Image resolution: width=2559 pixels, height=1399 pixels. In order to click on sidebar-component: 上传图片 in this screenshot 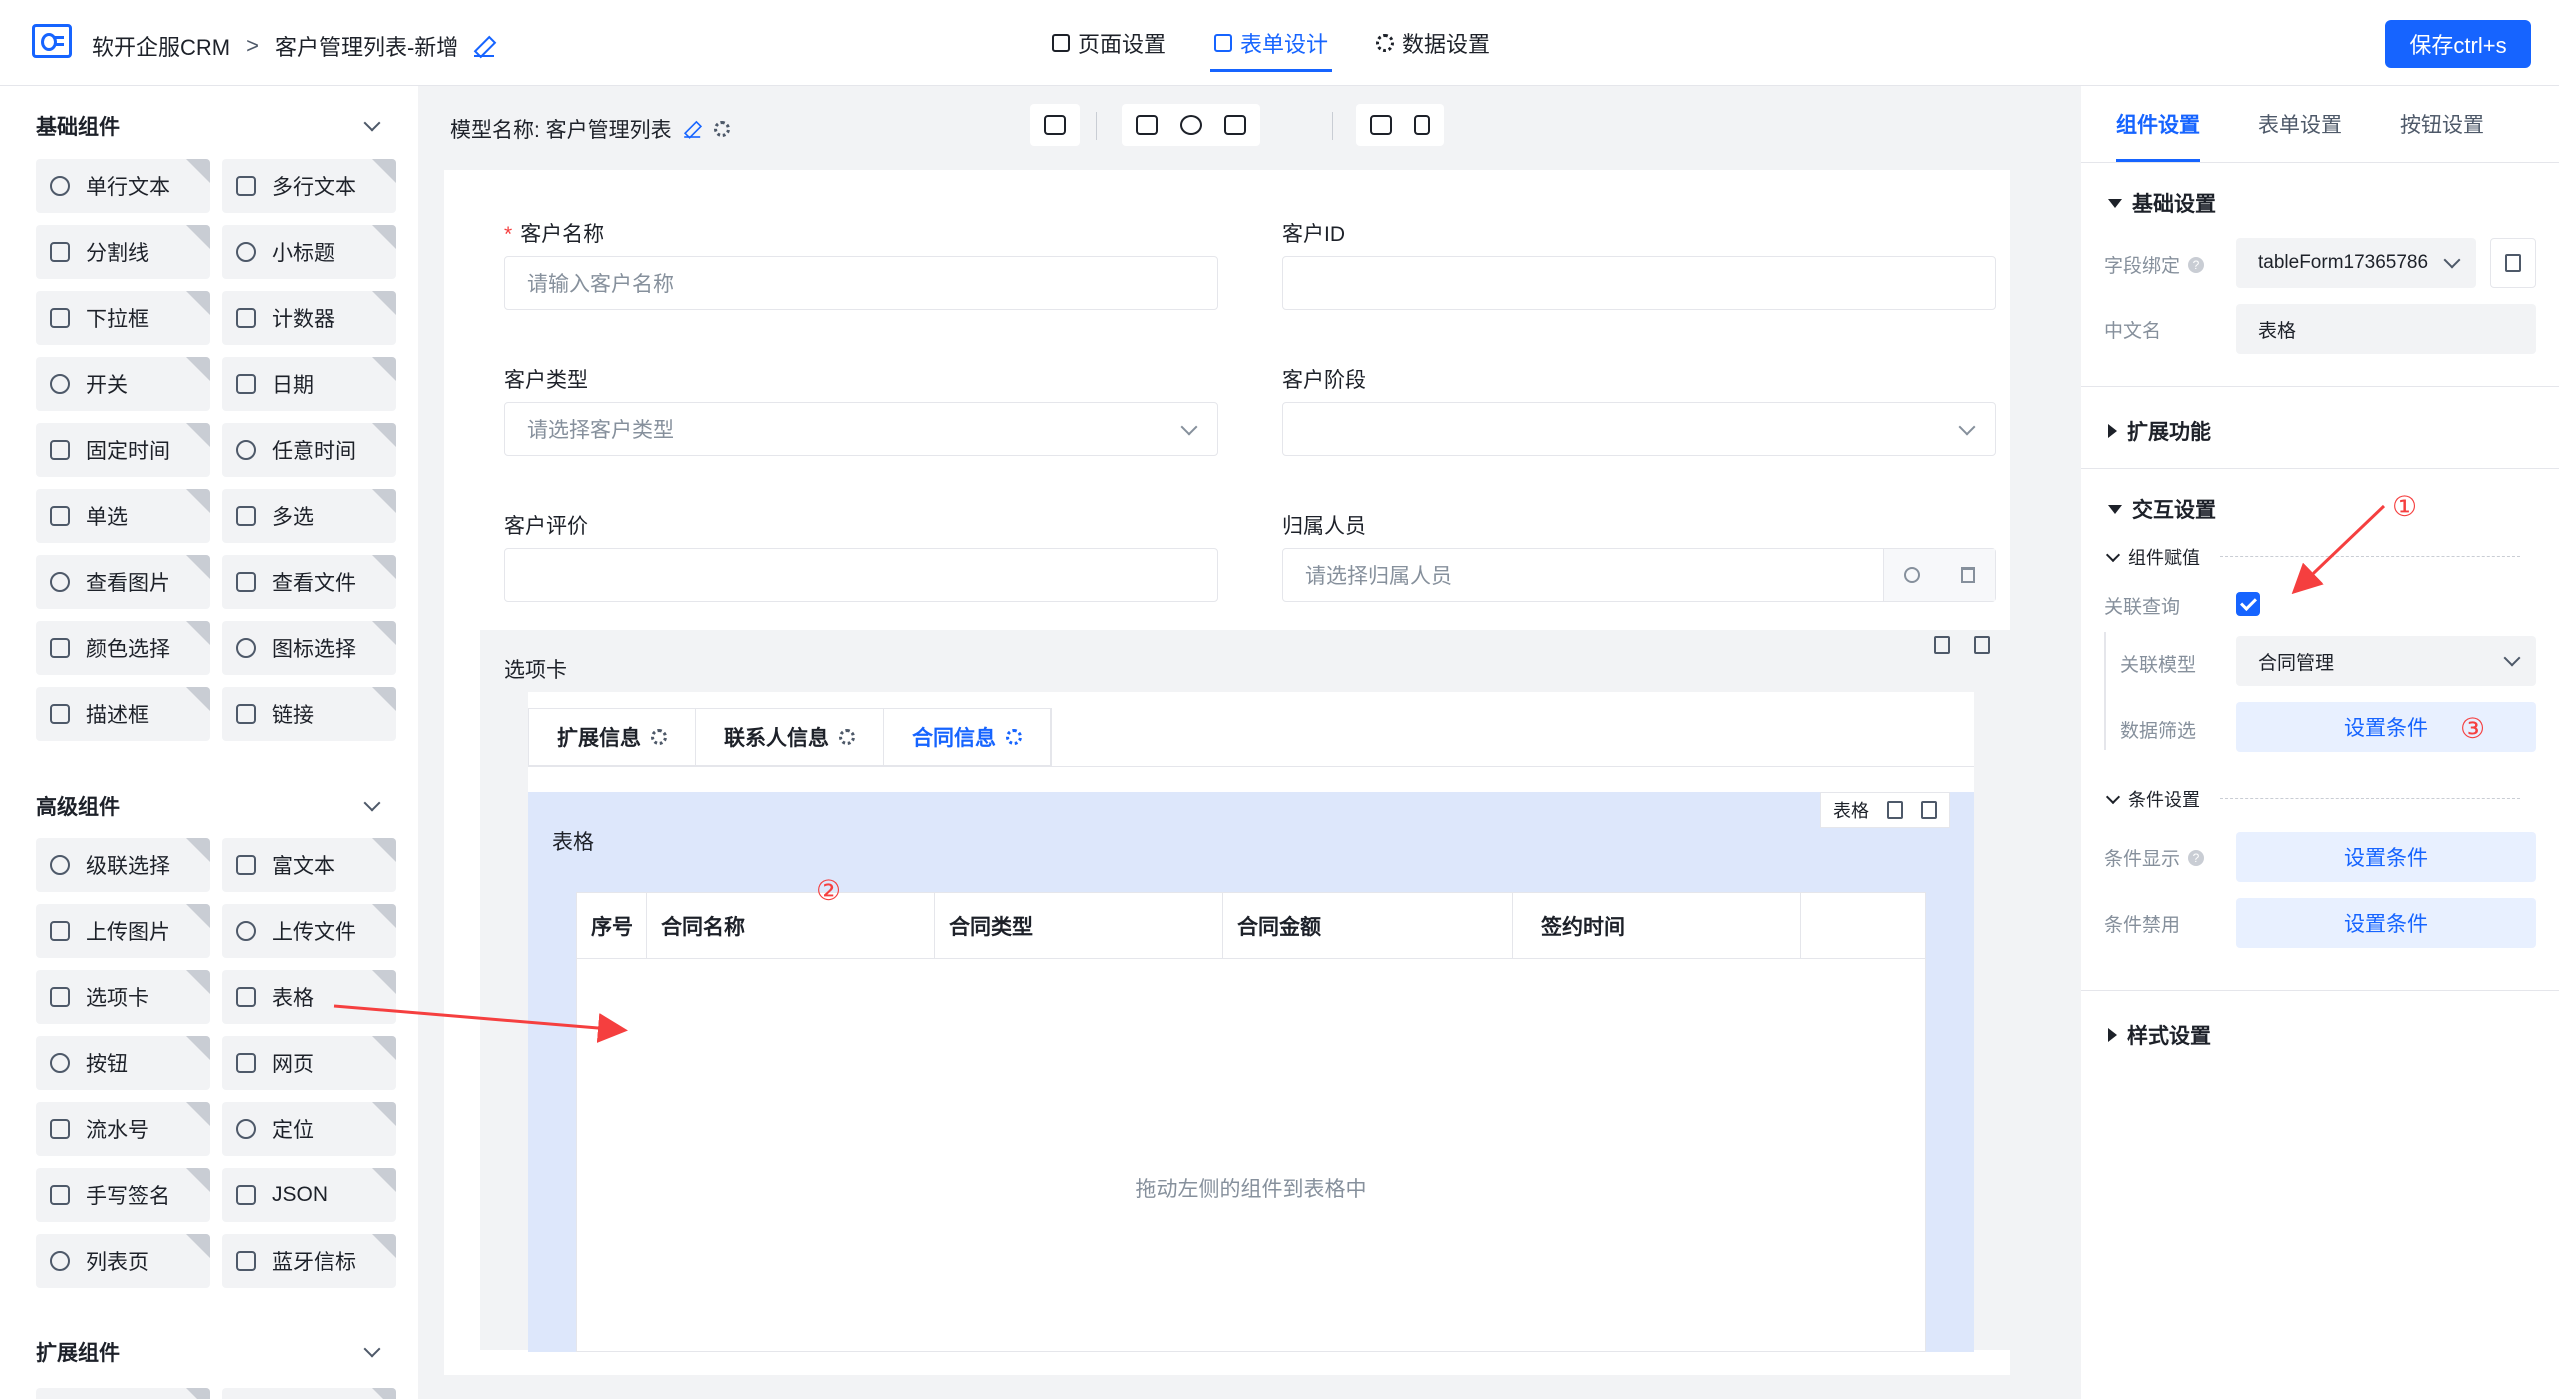, I will do `click(123, 931)`.